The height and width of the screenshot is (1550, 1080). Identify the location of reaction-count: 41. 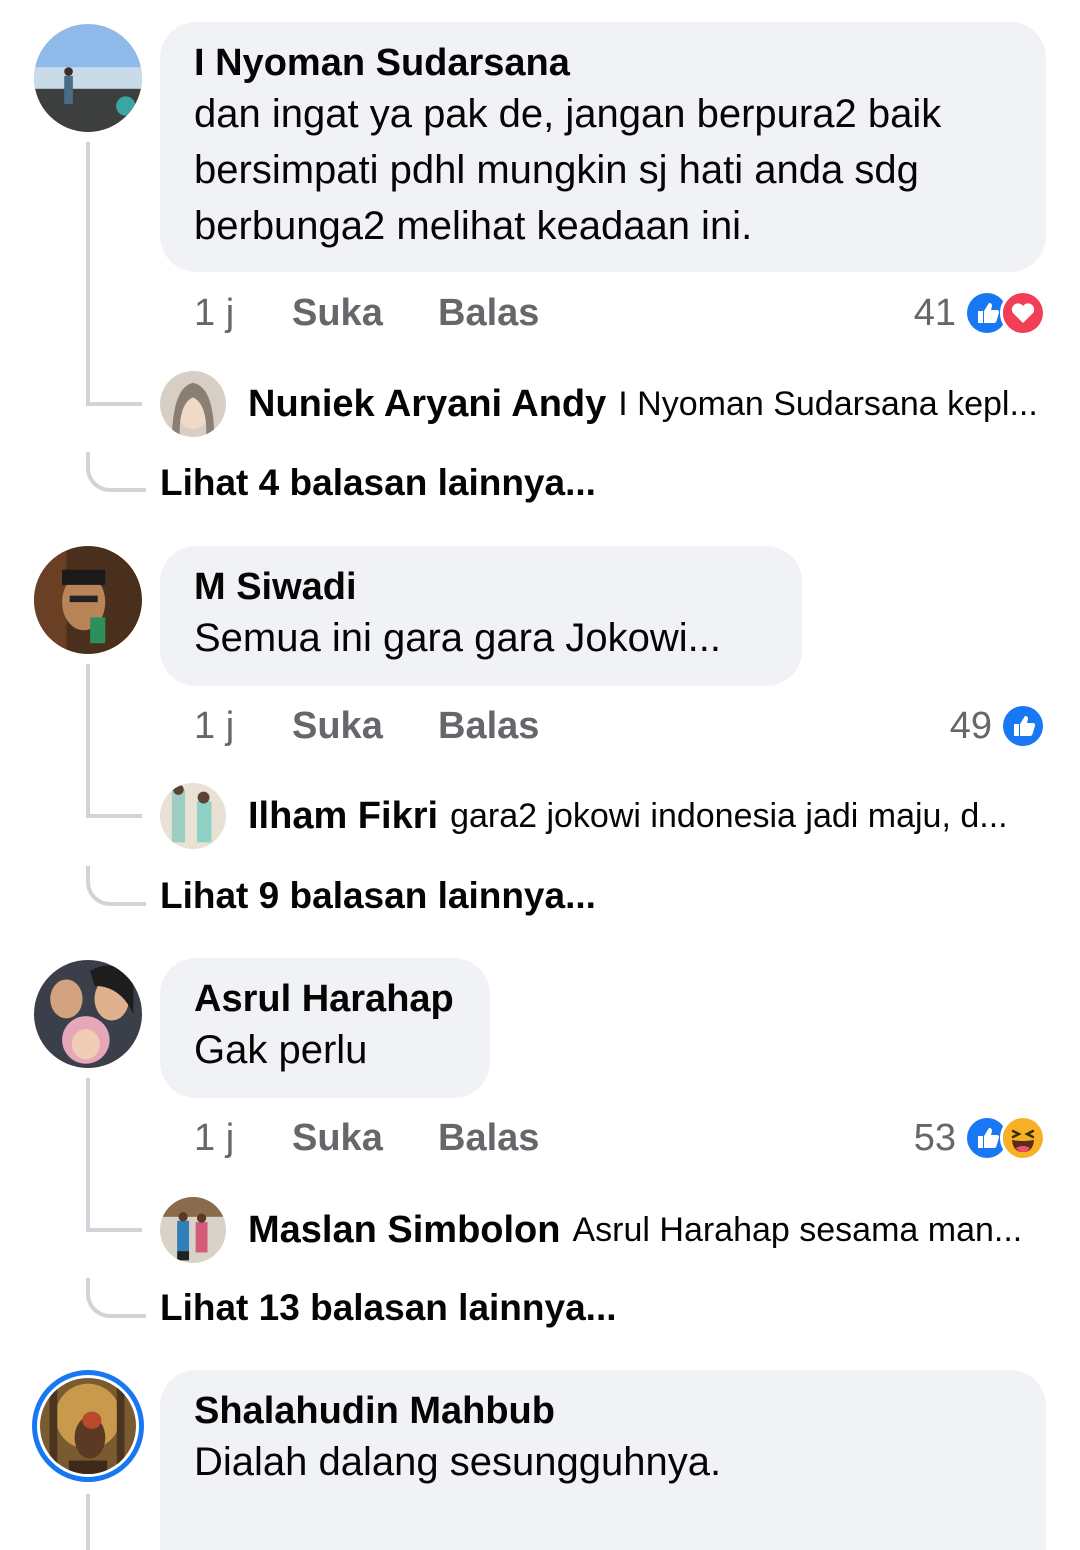
(934, 312).